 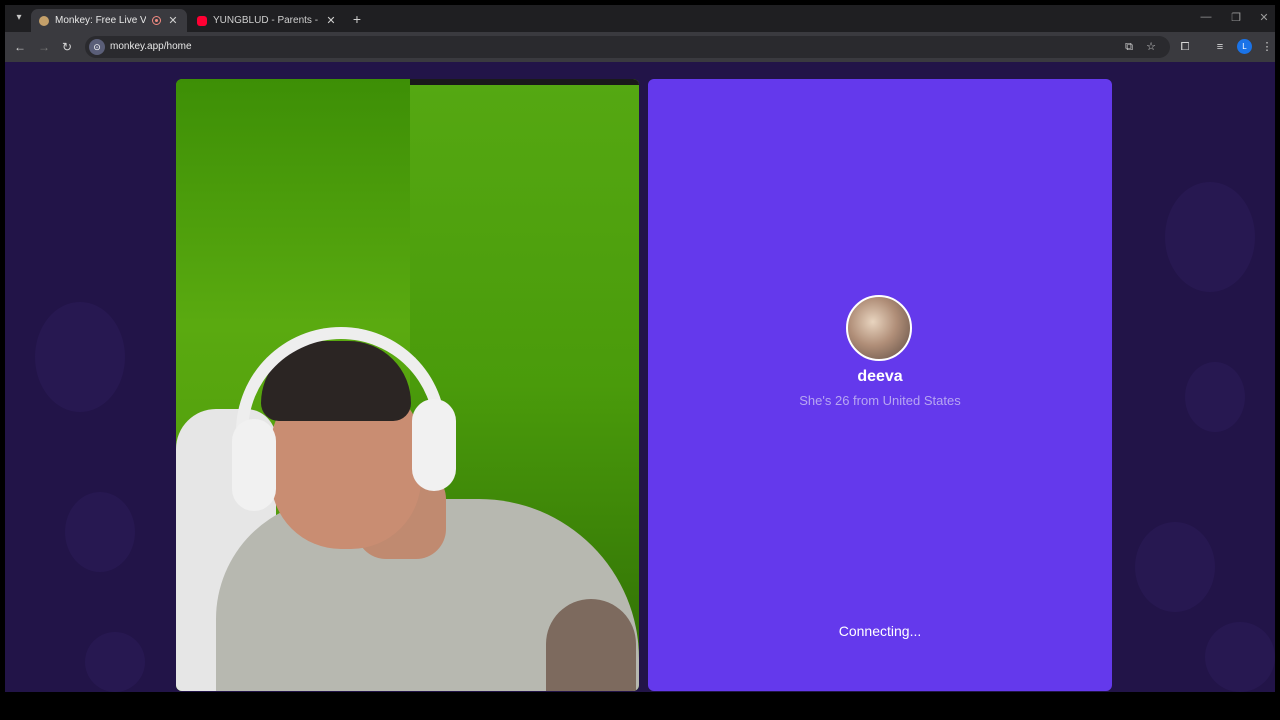 What do you see at coordinates (254, 465) in the screenshot?
I see `headphones-left-cup` at bounding box center [254, 465].